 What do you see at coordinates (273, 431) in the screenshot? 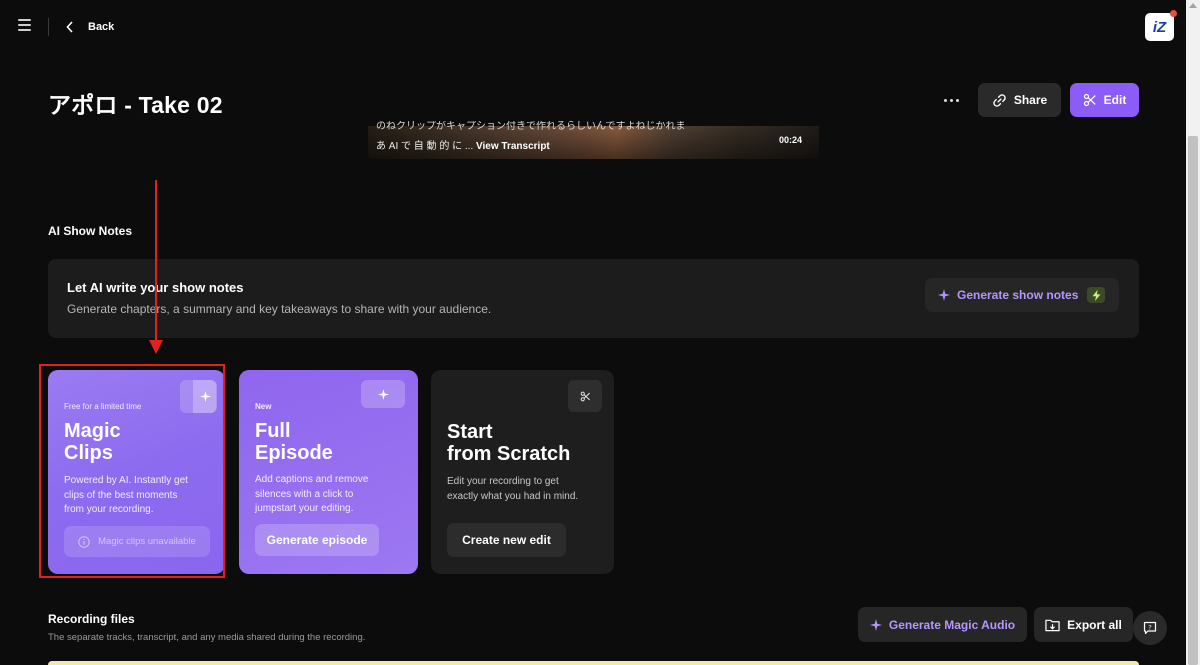
I see `full-episode-title-line1: Full` at bounding box center [273, 431].